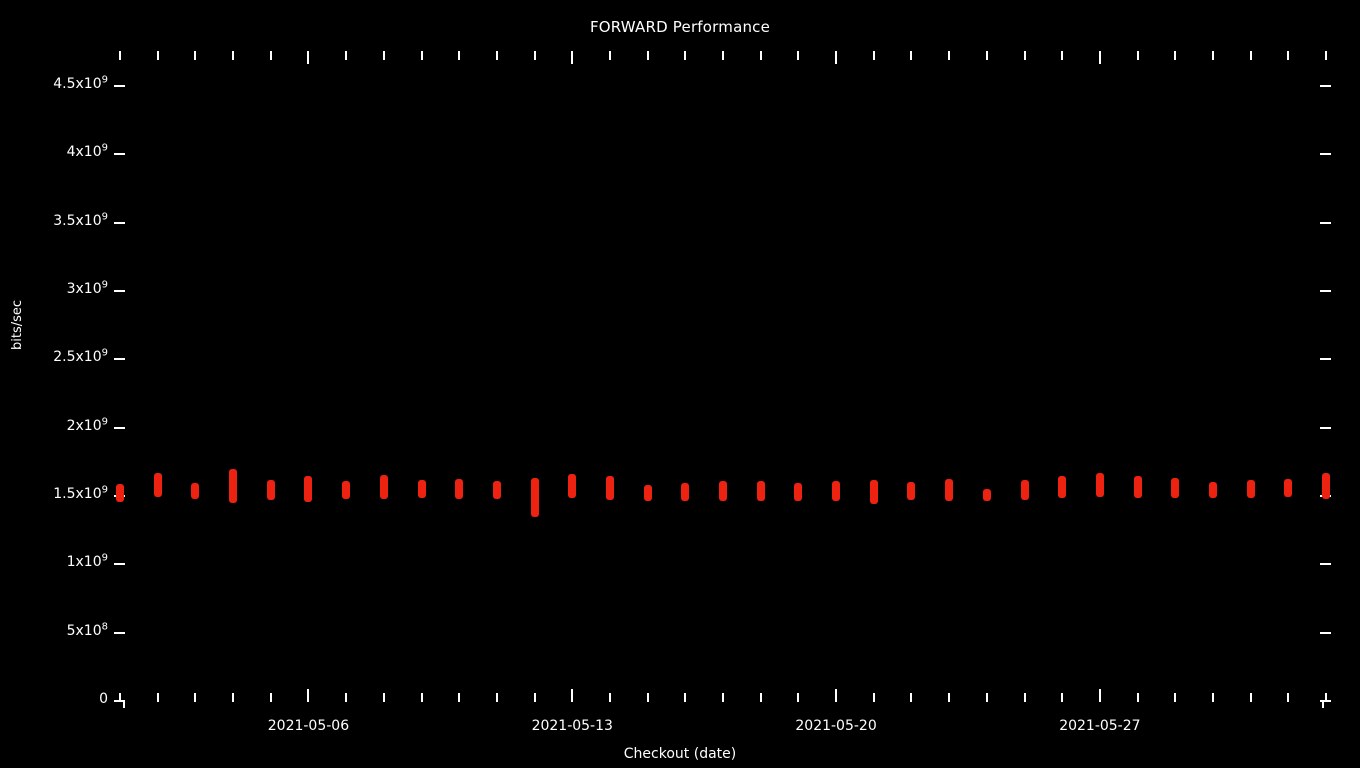  What do you see at coordinates (80, 356) in the screenshot?
I see `y-axis-tick-label: 2.5x109` at bounding box center [80, 356].